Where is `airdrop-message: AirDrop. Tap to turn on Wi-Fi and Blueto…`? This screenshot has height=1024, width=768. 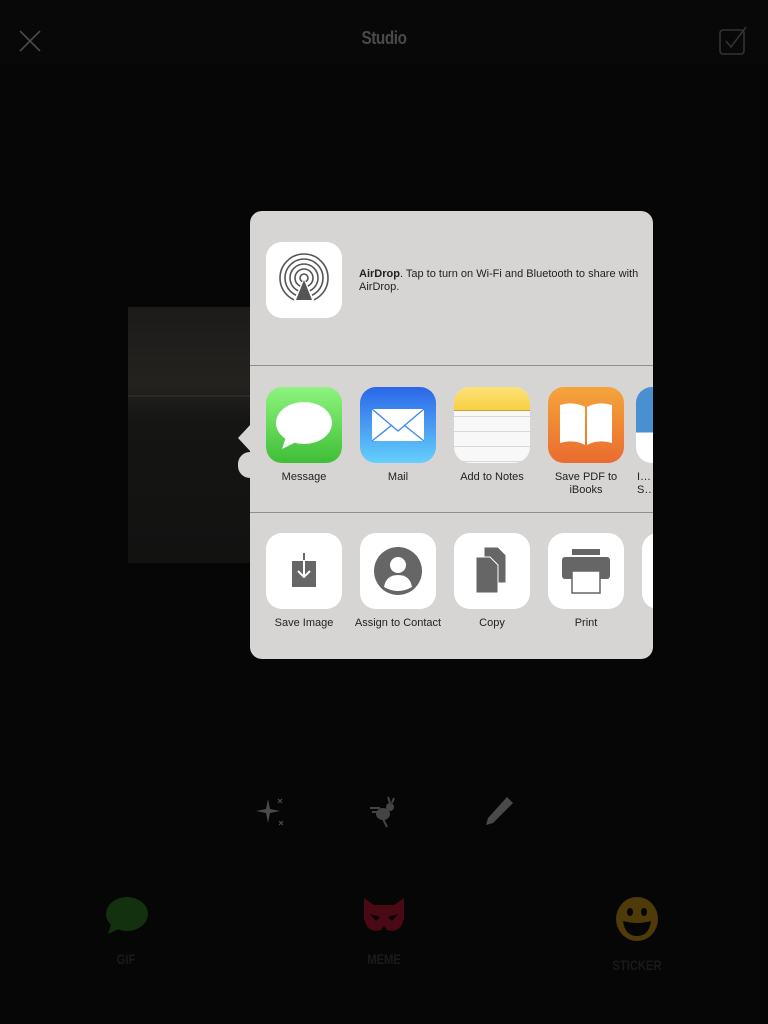
airdrop-message: AirDrop. Tap to turn on Wi-Fi and Blueto… is located at coordinates (501, 281).